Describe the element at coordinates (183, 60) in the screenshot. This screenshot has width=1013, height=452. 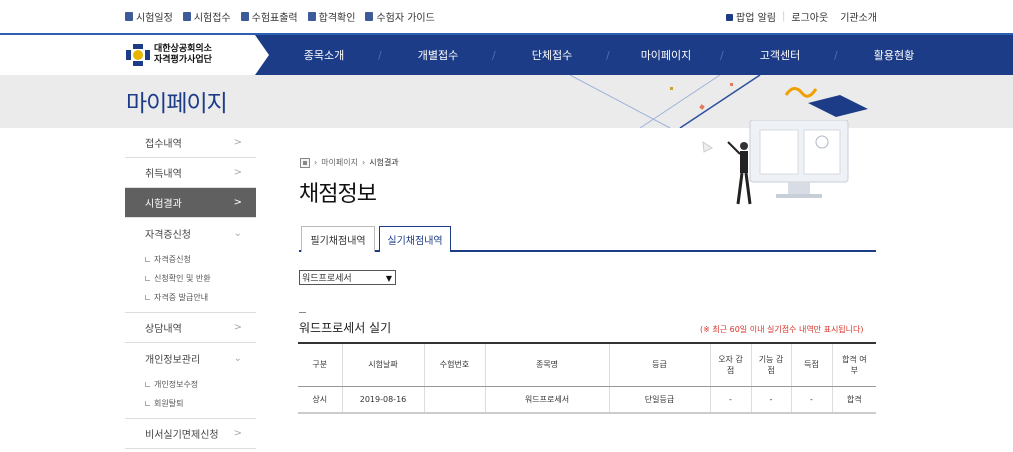
I see `logo-line2: 자격평가사업단` at that location.